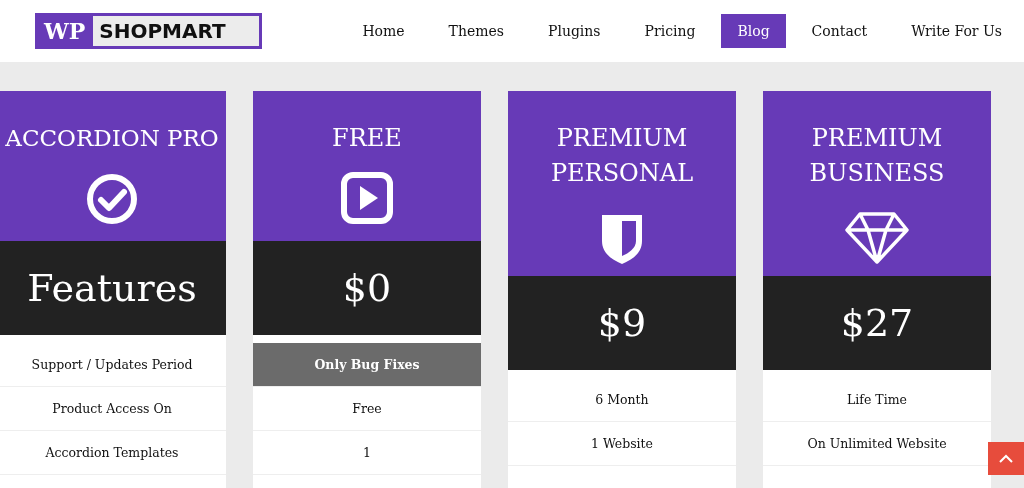  I want to click on nav-link: Contact, so click(839, 31).